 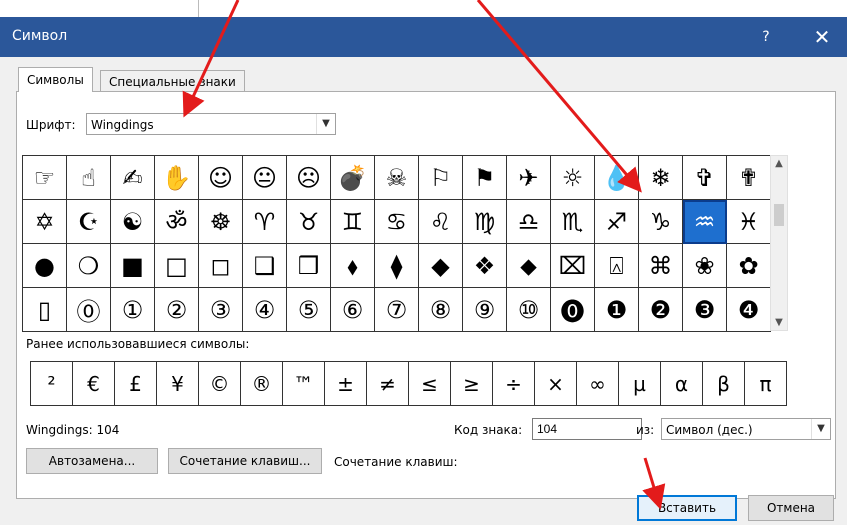 I want to click on symbol-cell: ⑦, so click(x=397, y=310).